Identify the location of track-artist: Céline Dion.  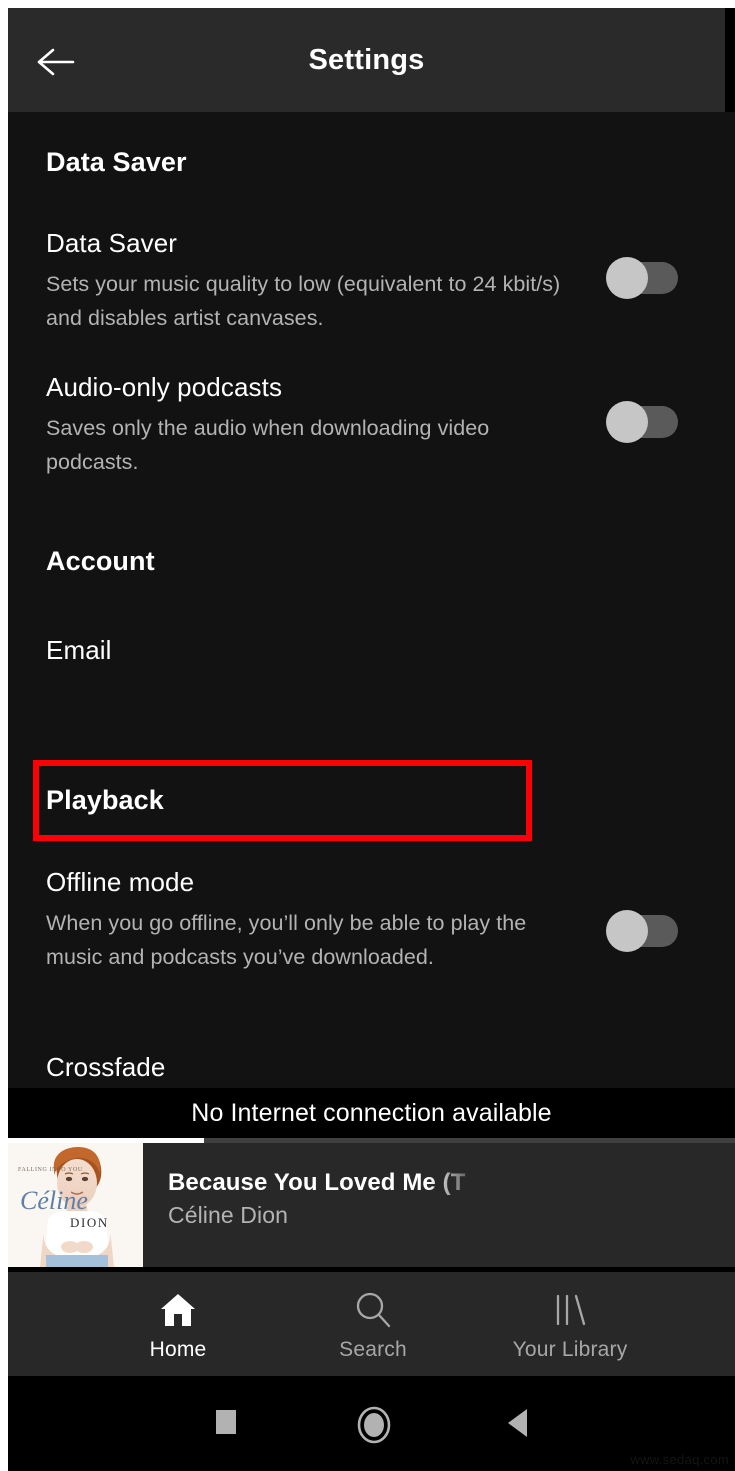
(228, 1215).